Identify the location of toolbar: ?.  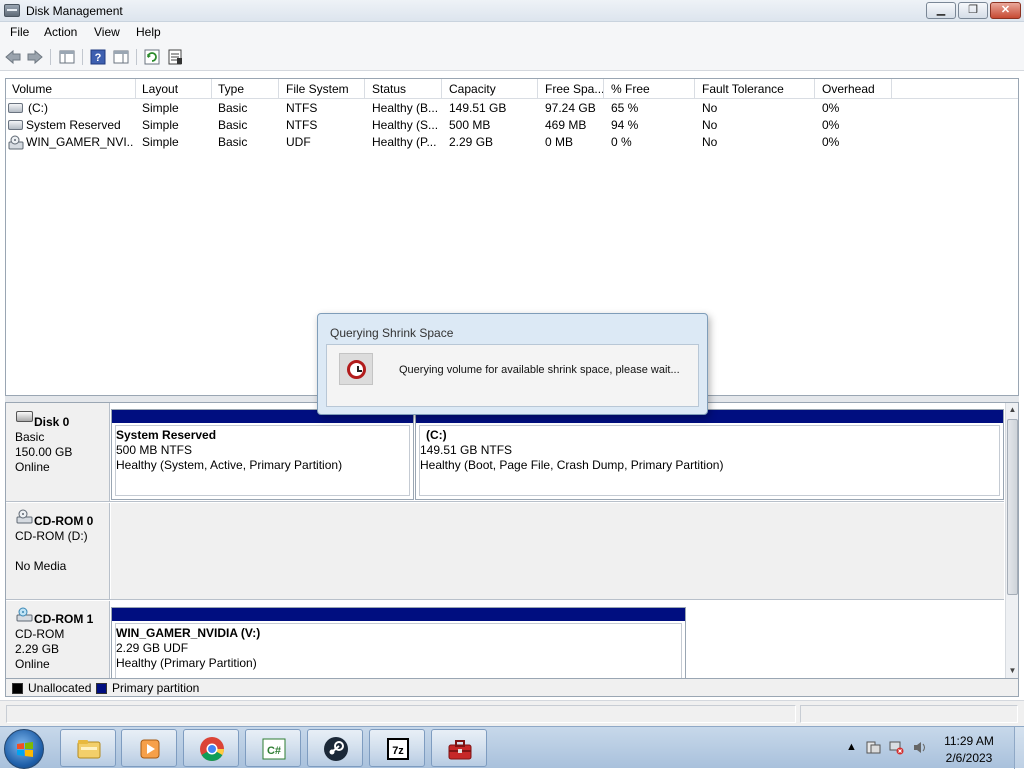
(512, 57).